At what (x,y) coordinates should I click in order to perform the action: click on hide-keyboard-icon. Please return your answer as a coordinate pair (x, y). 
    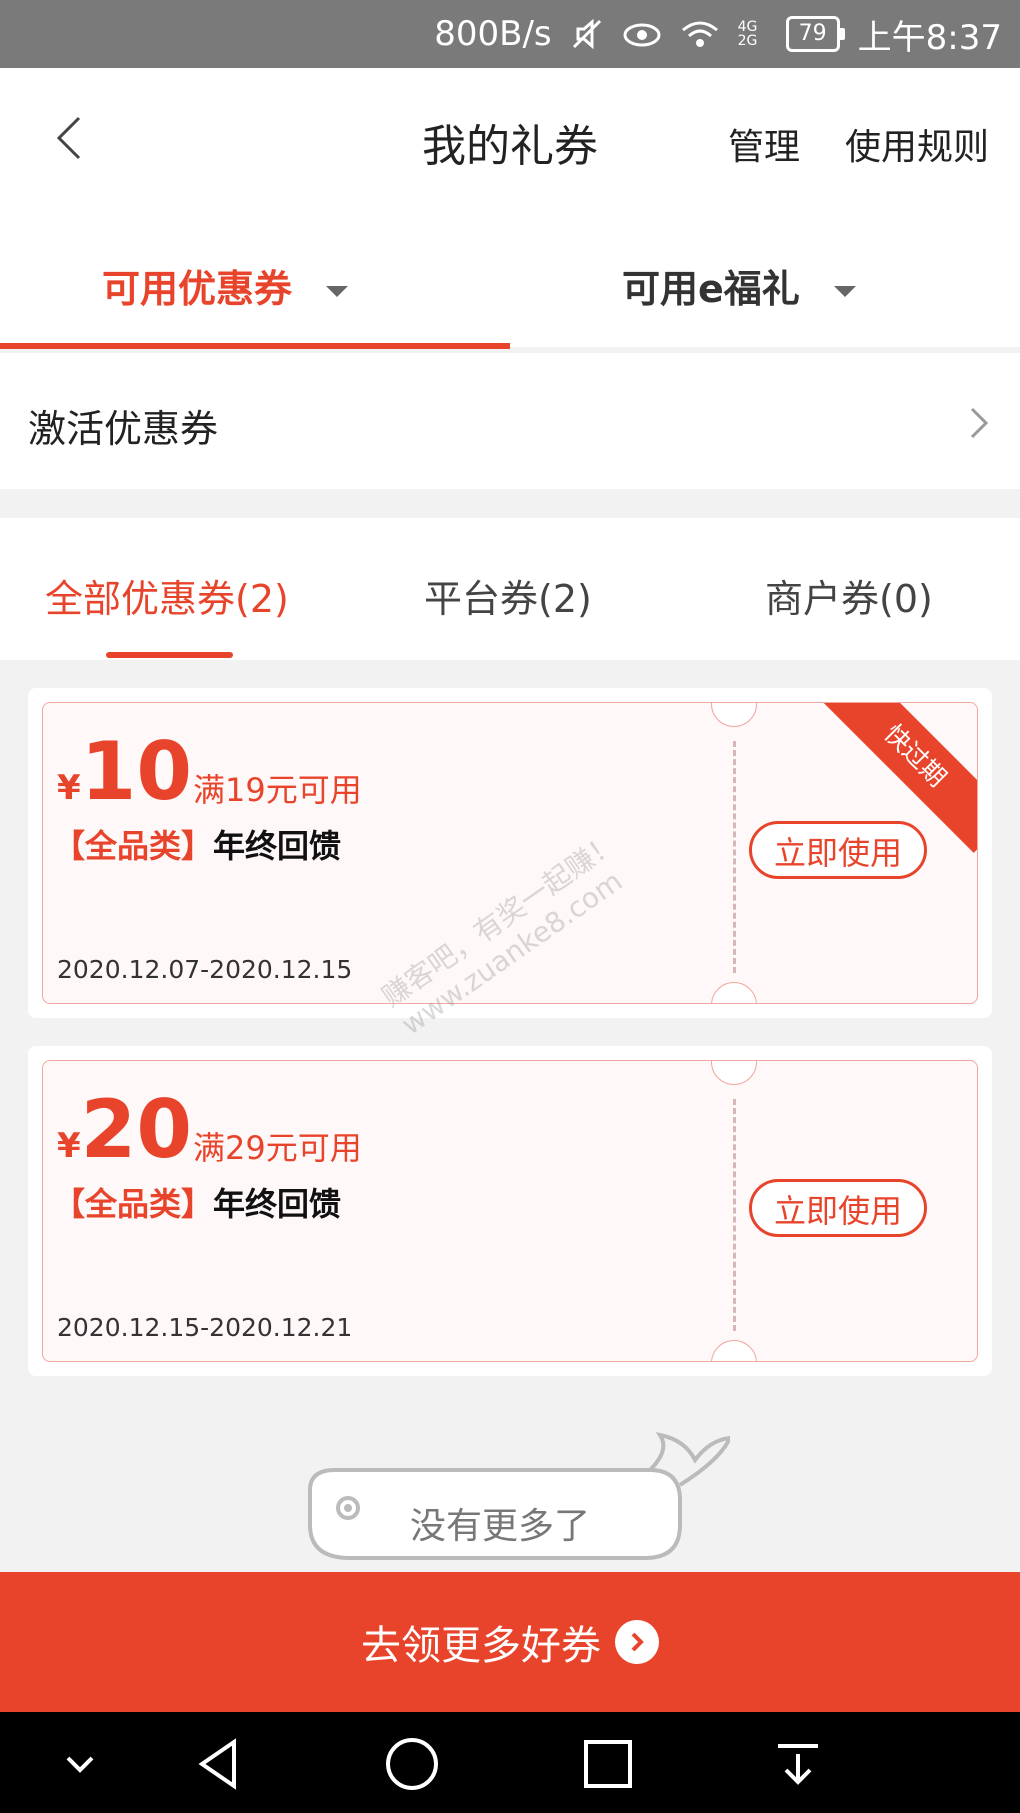
    Looking at the image, I should click on (80, 1764).